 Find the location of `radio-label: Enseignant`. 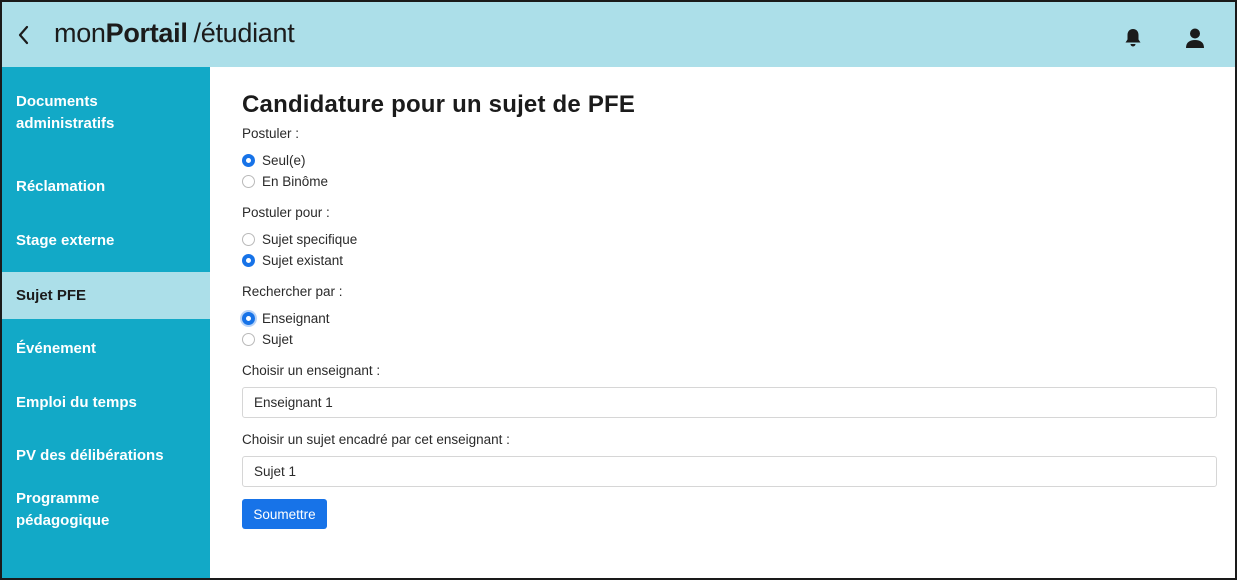

radio-label: Enseignant is located at coordinates (296, 318).